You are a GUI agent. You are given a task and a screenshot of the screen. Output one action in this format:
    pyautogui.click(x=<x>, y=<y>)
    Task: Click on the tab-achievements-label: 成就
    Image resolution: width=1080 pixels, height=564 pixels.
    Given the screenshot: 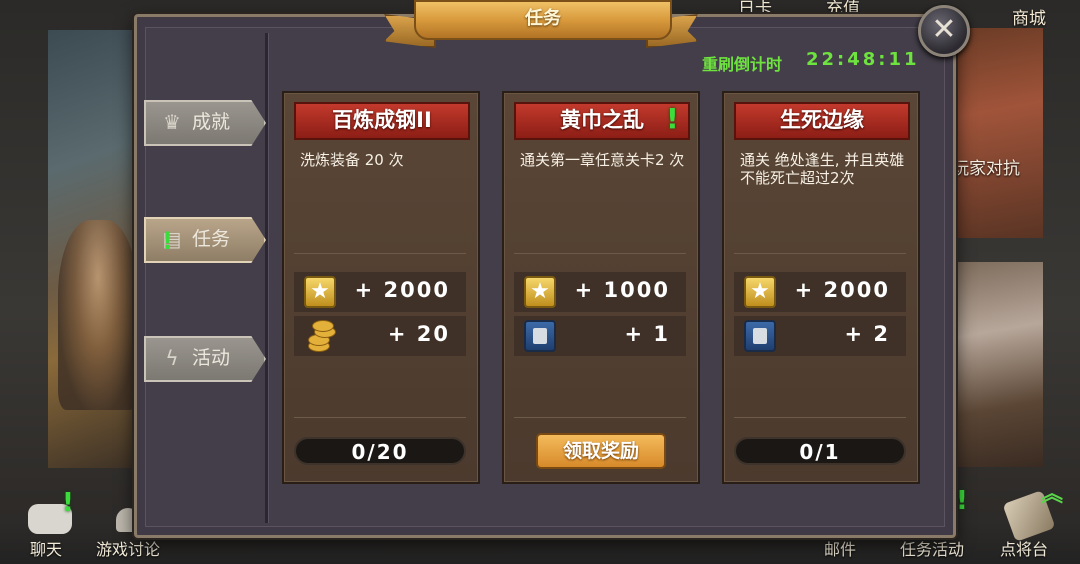 What is the action you would take?
    pyautogui.click(x=211, y=122)
    